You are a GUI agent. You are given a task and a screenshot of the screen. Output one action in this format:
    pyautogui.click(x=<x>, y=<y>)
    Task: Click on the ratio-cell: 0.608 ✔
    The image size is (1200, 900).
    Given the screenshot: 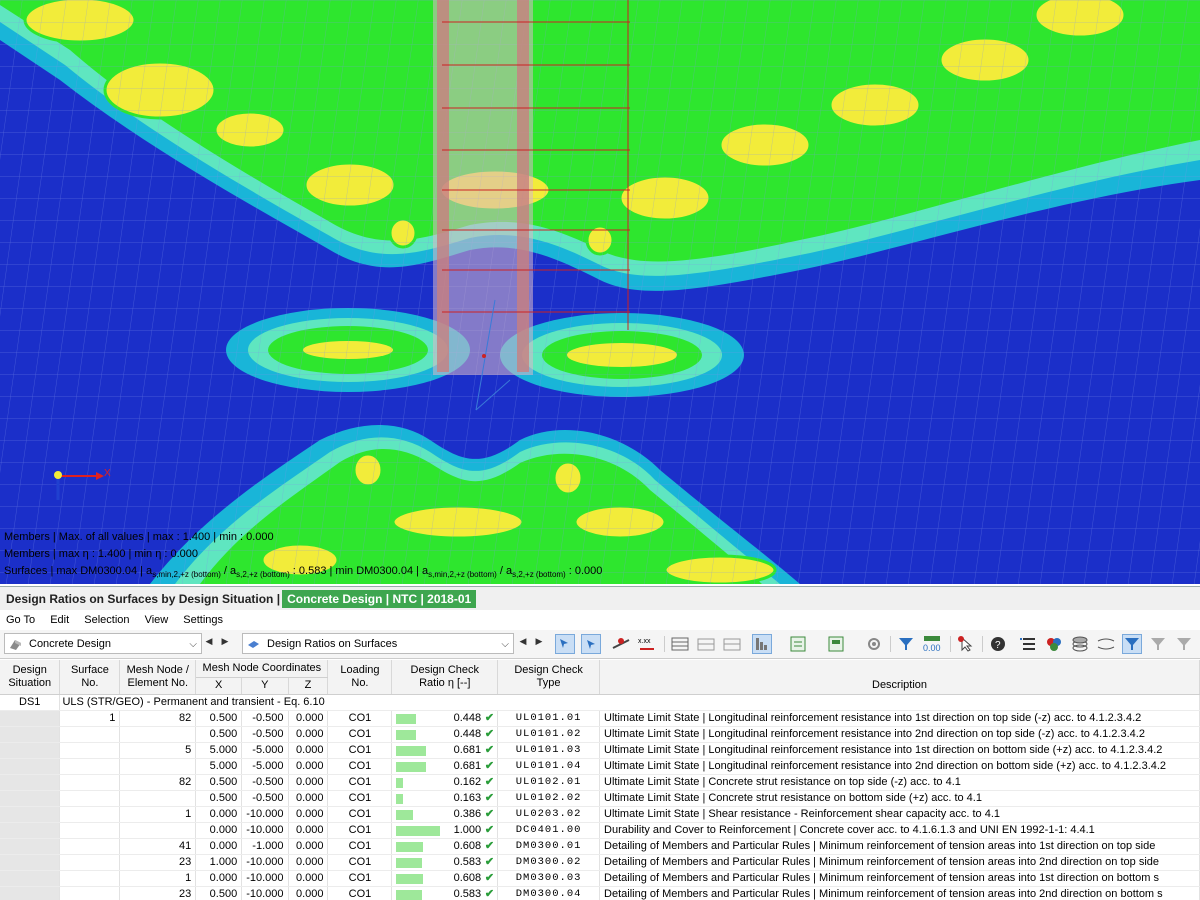 What is the action you would take?
    pyautogui.click(x=445, y=878)
    